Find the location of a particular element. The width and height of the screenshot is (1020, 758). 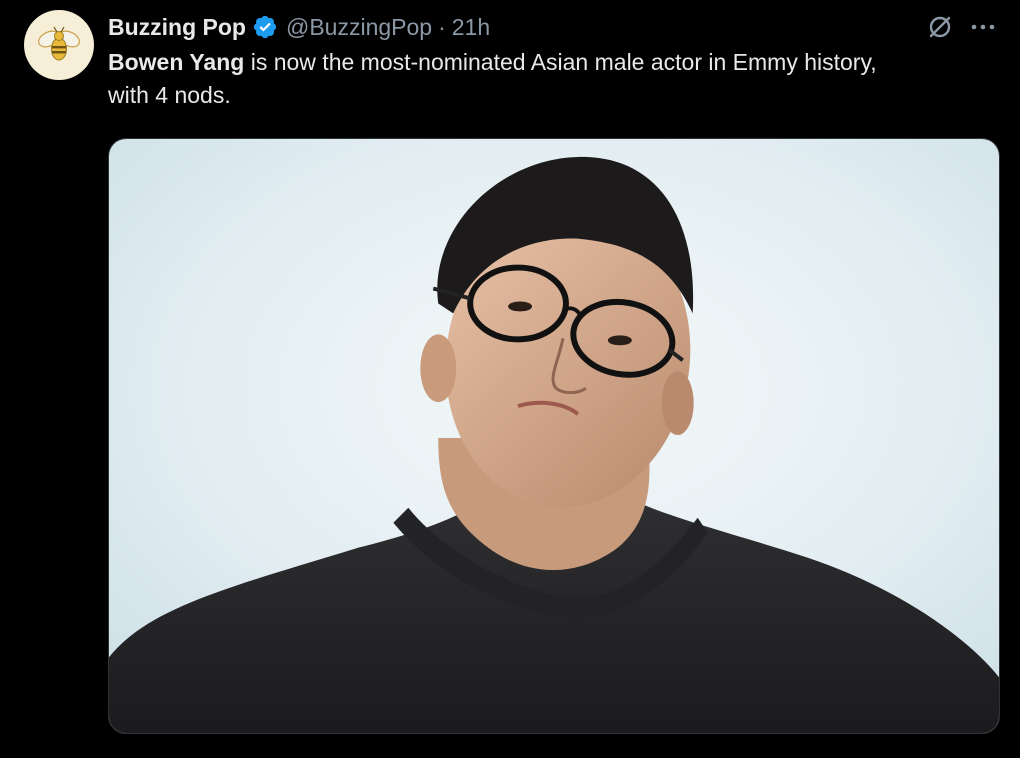

more-options-icon is located at coordinates (983, 27).